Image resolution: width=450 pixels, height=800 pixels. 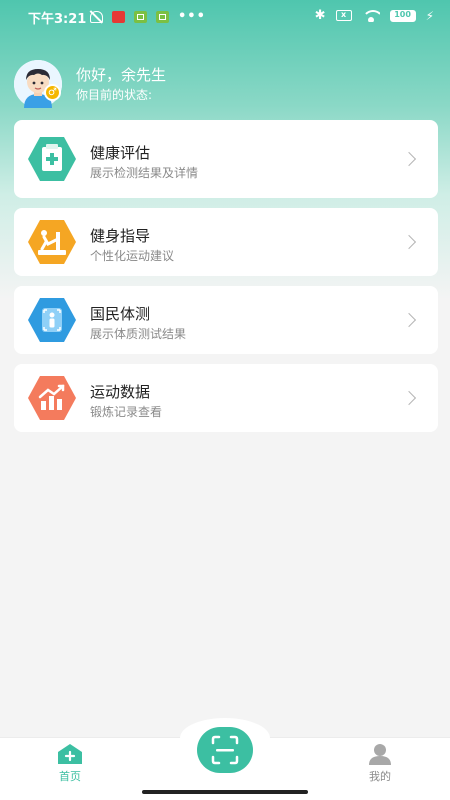 What do you see at coordinates (192, 16) in the screenshot?
I see `more-notifications-icon: •••` at bounding box center [192, 16].